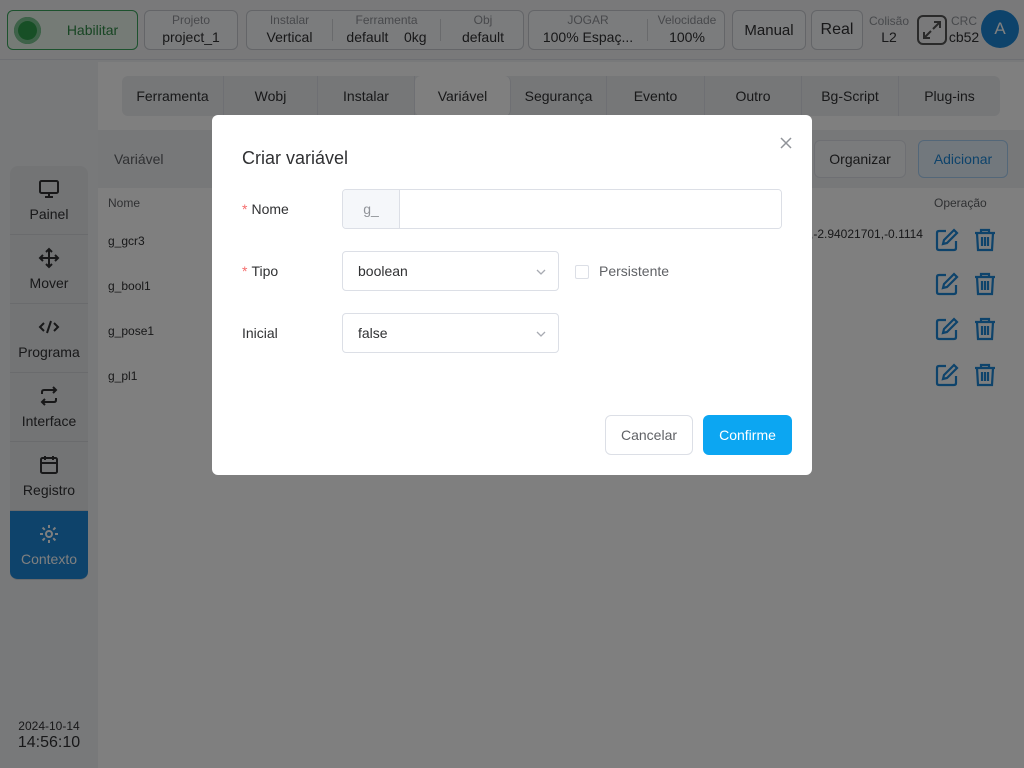 The image size is (1024, 768). Describe the element at coordinates (450, 333) in the screenshot. I see `initial-select: false` at that location.